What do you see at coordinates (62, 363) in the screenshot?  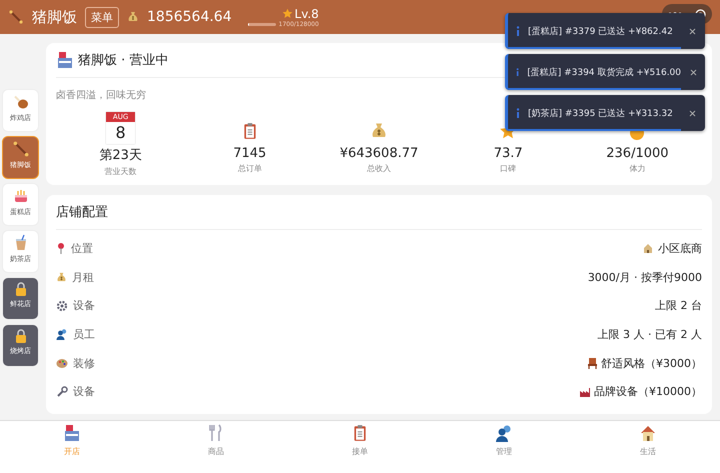 I see `palette-icon` at bounding box center [62, 363].